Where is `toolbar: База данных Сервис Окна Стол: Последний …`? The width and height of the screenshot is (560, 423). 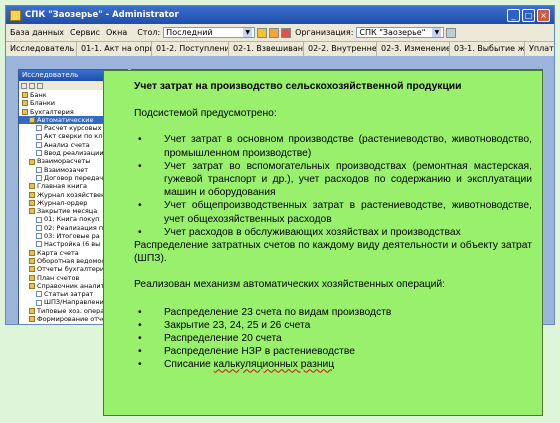
toolbar: База данных Сервис Окна Стол: Последний … is located at coordinates (280, 33).